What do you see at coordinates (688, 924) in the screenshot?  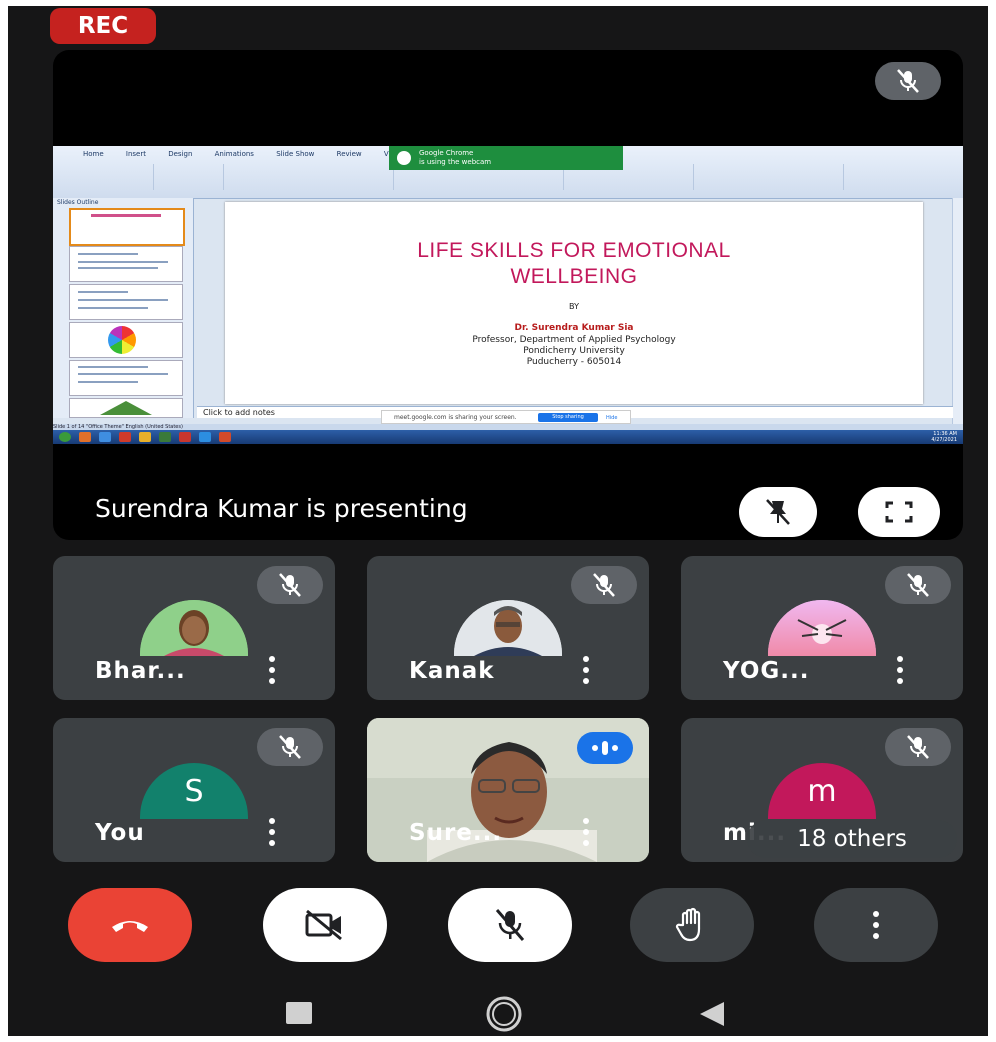 I see `raise-hand-icon` at bounding box center [688, 924].